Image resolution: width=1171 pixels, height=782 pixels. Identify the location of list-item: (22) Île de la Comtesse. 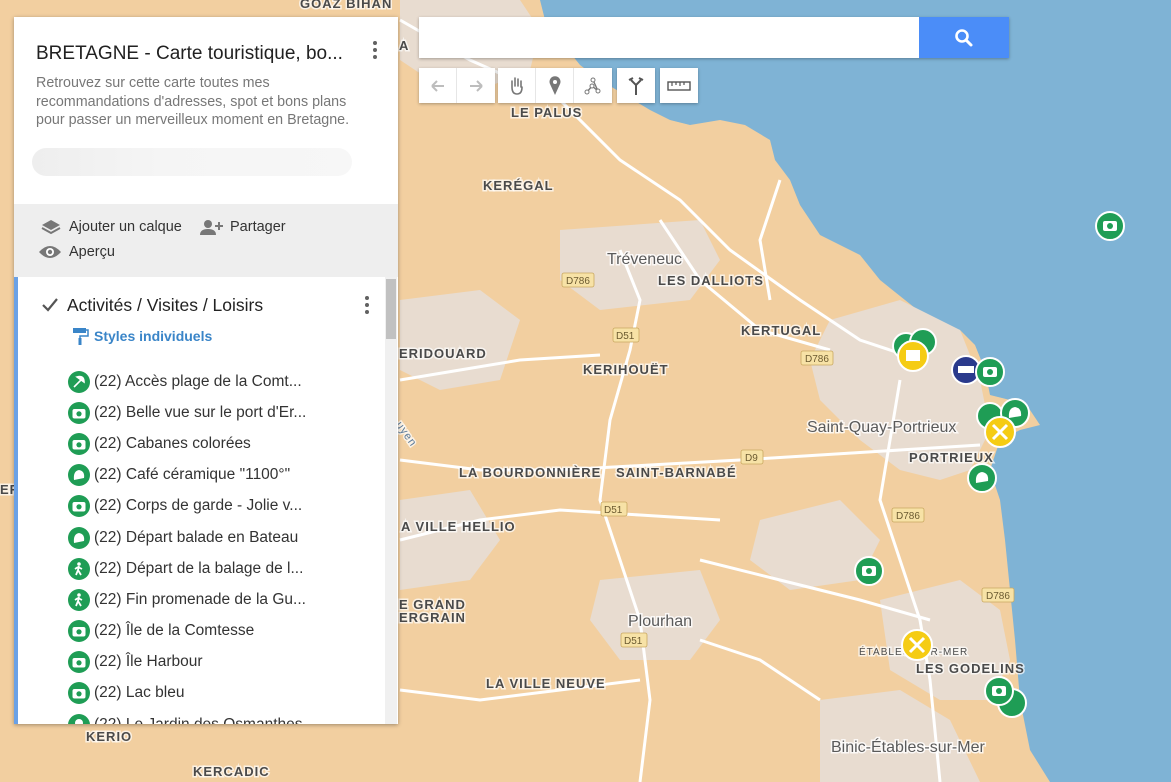
(187, 631).